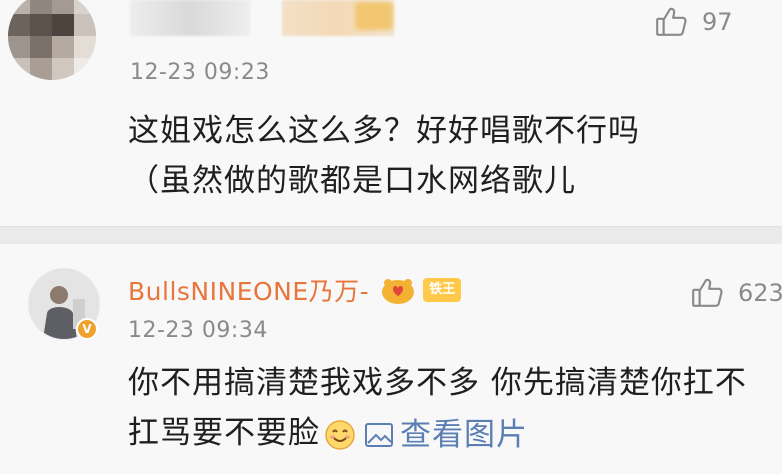 This screenshot has width=782, height=474. I want to click on verified-badge: V, so click(87, 329).